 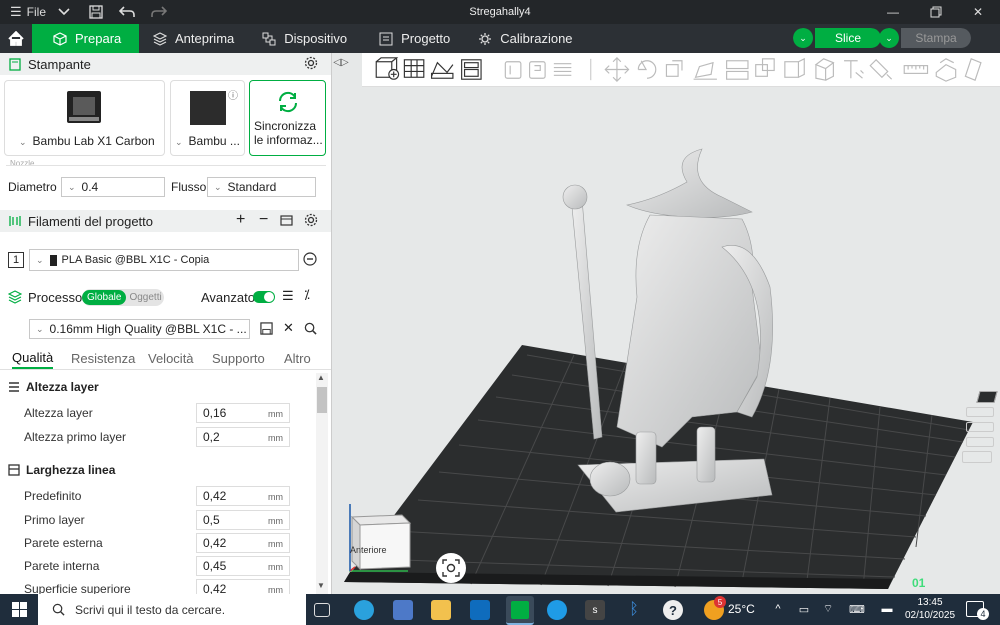 What do you see at coordinates (513, 70) in the screenshot?
I see `split-objects-icon` at bounding box center [513, 70].